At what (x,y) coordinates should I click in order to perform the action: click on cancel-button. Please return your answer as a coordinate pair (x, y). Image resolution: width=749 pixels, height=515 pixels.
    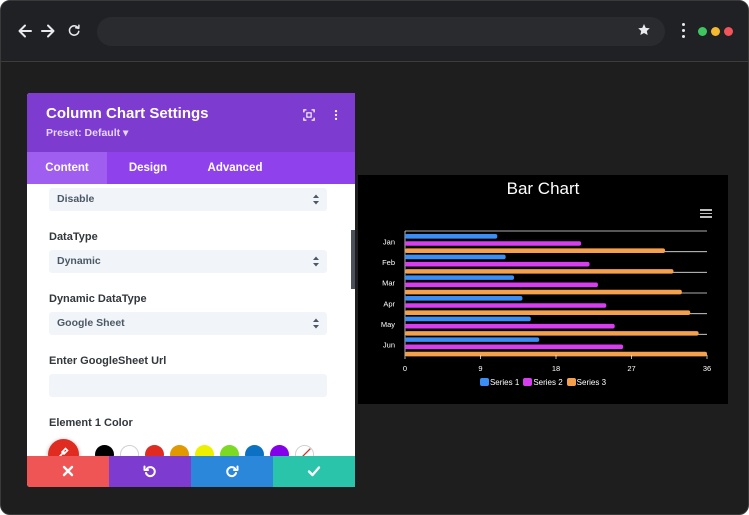
    Looking at the image, I should click on (68, 471).